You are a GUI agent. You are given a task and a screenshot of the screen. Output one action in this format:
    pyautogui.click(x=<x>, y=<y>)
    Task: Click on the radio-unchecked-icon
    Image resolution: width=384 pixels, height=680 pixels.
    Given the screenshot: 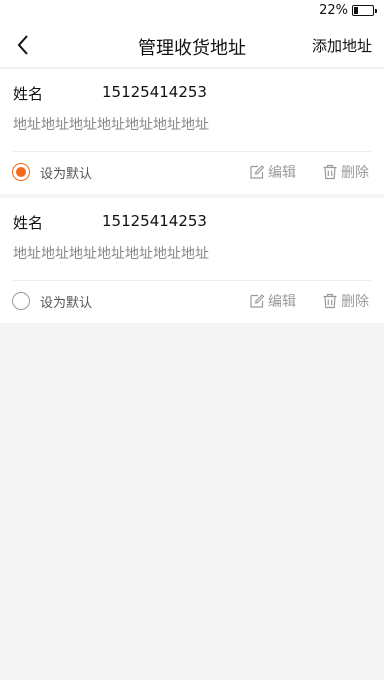 What is the action you would take?
    pyautogui.click(x=21, y=301)
    